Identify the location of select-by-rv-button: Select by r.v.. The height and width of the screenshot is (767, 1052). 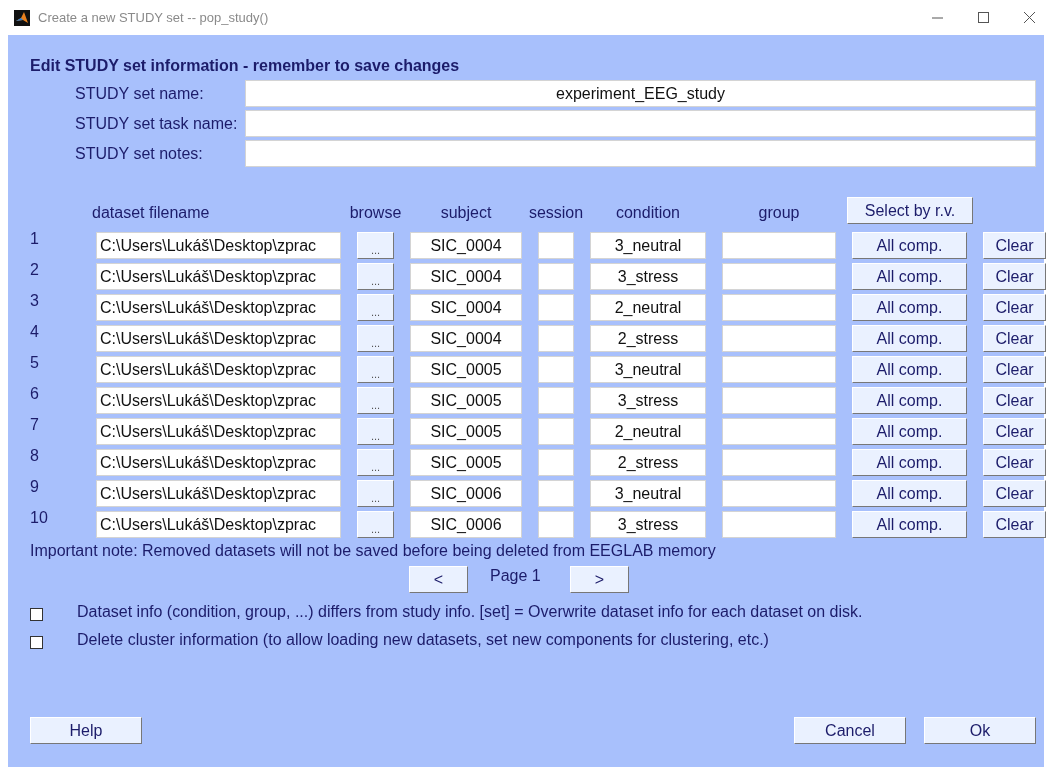
(910, 210).